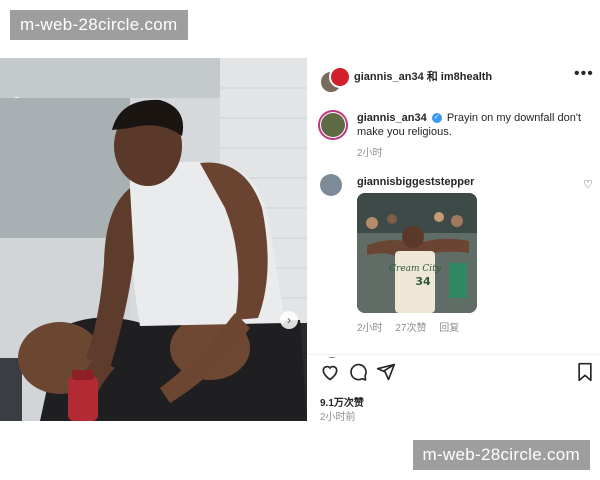 The width and height of the screenshot is (600, 480). Describe the element at coordinates (333, 125) in the screenshot. I see `caption-avatar` at that location.